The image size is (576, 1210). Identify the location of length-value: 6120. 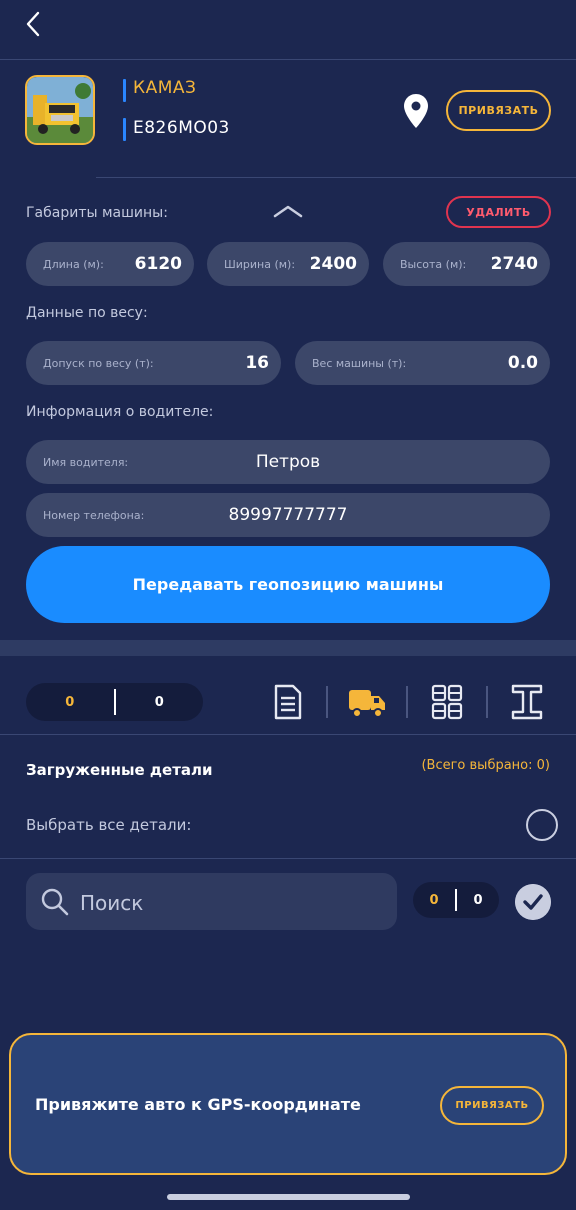
(158, 264).